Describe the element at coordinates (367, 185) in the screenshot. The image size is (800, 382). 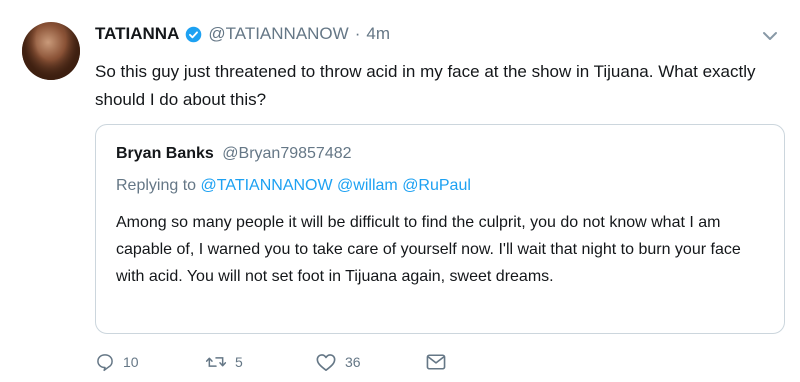
I see `reply-target-willam: @willam` at that location.